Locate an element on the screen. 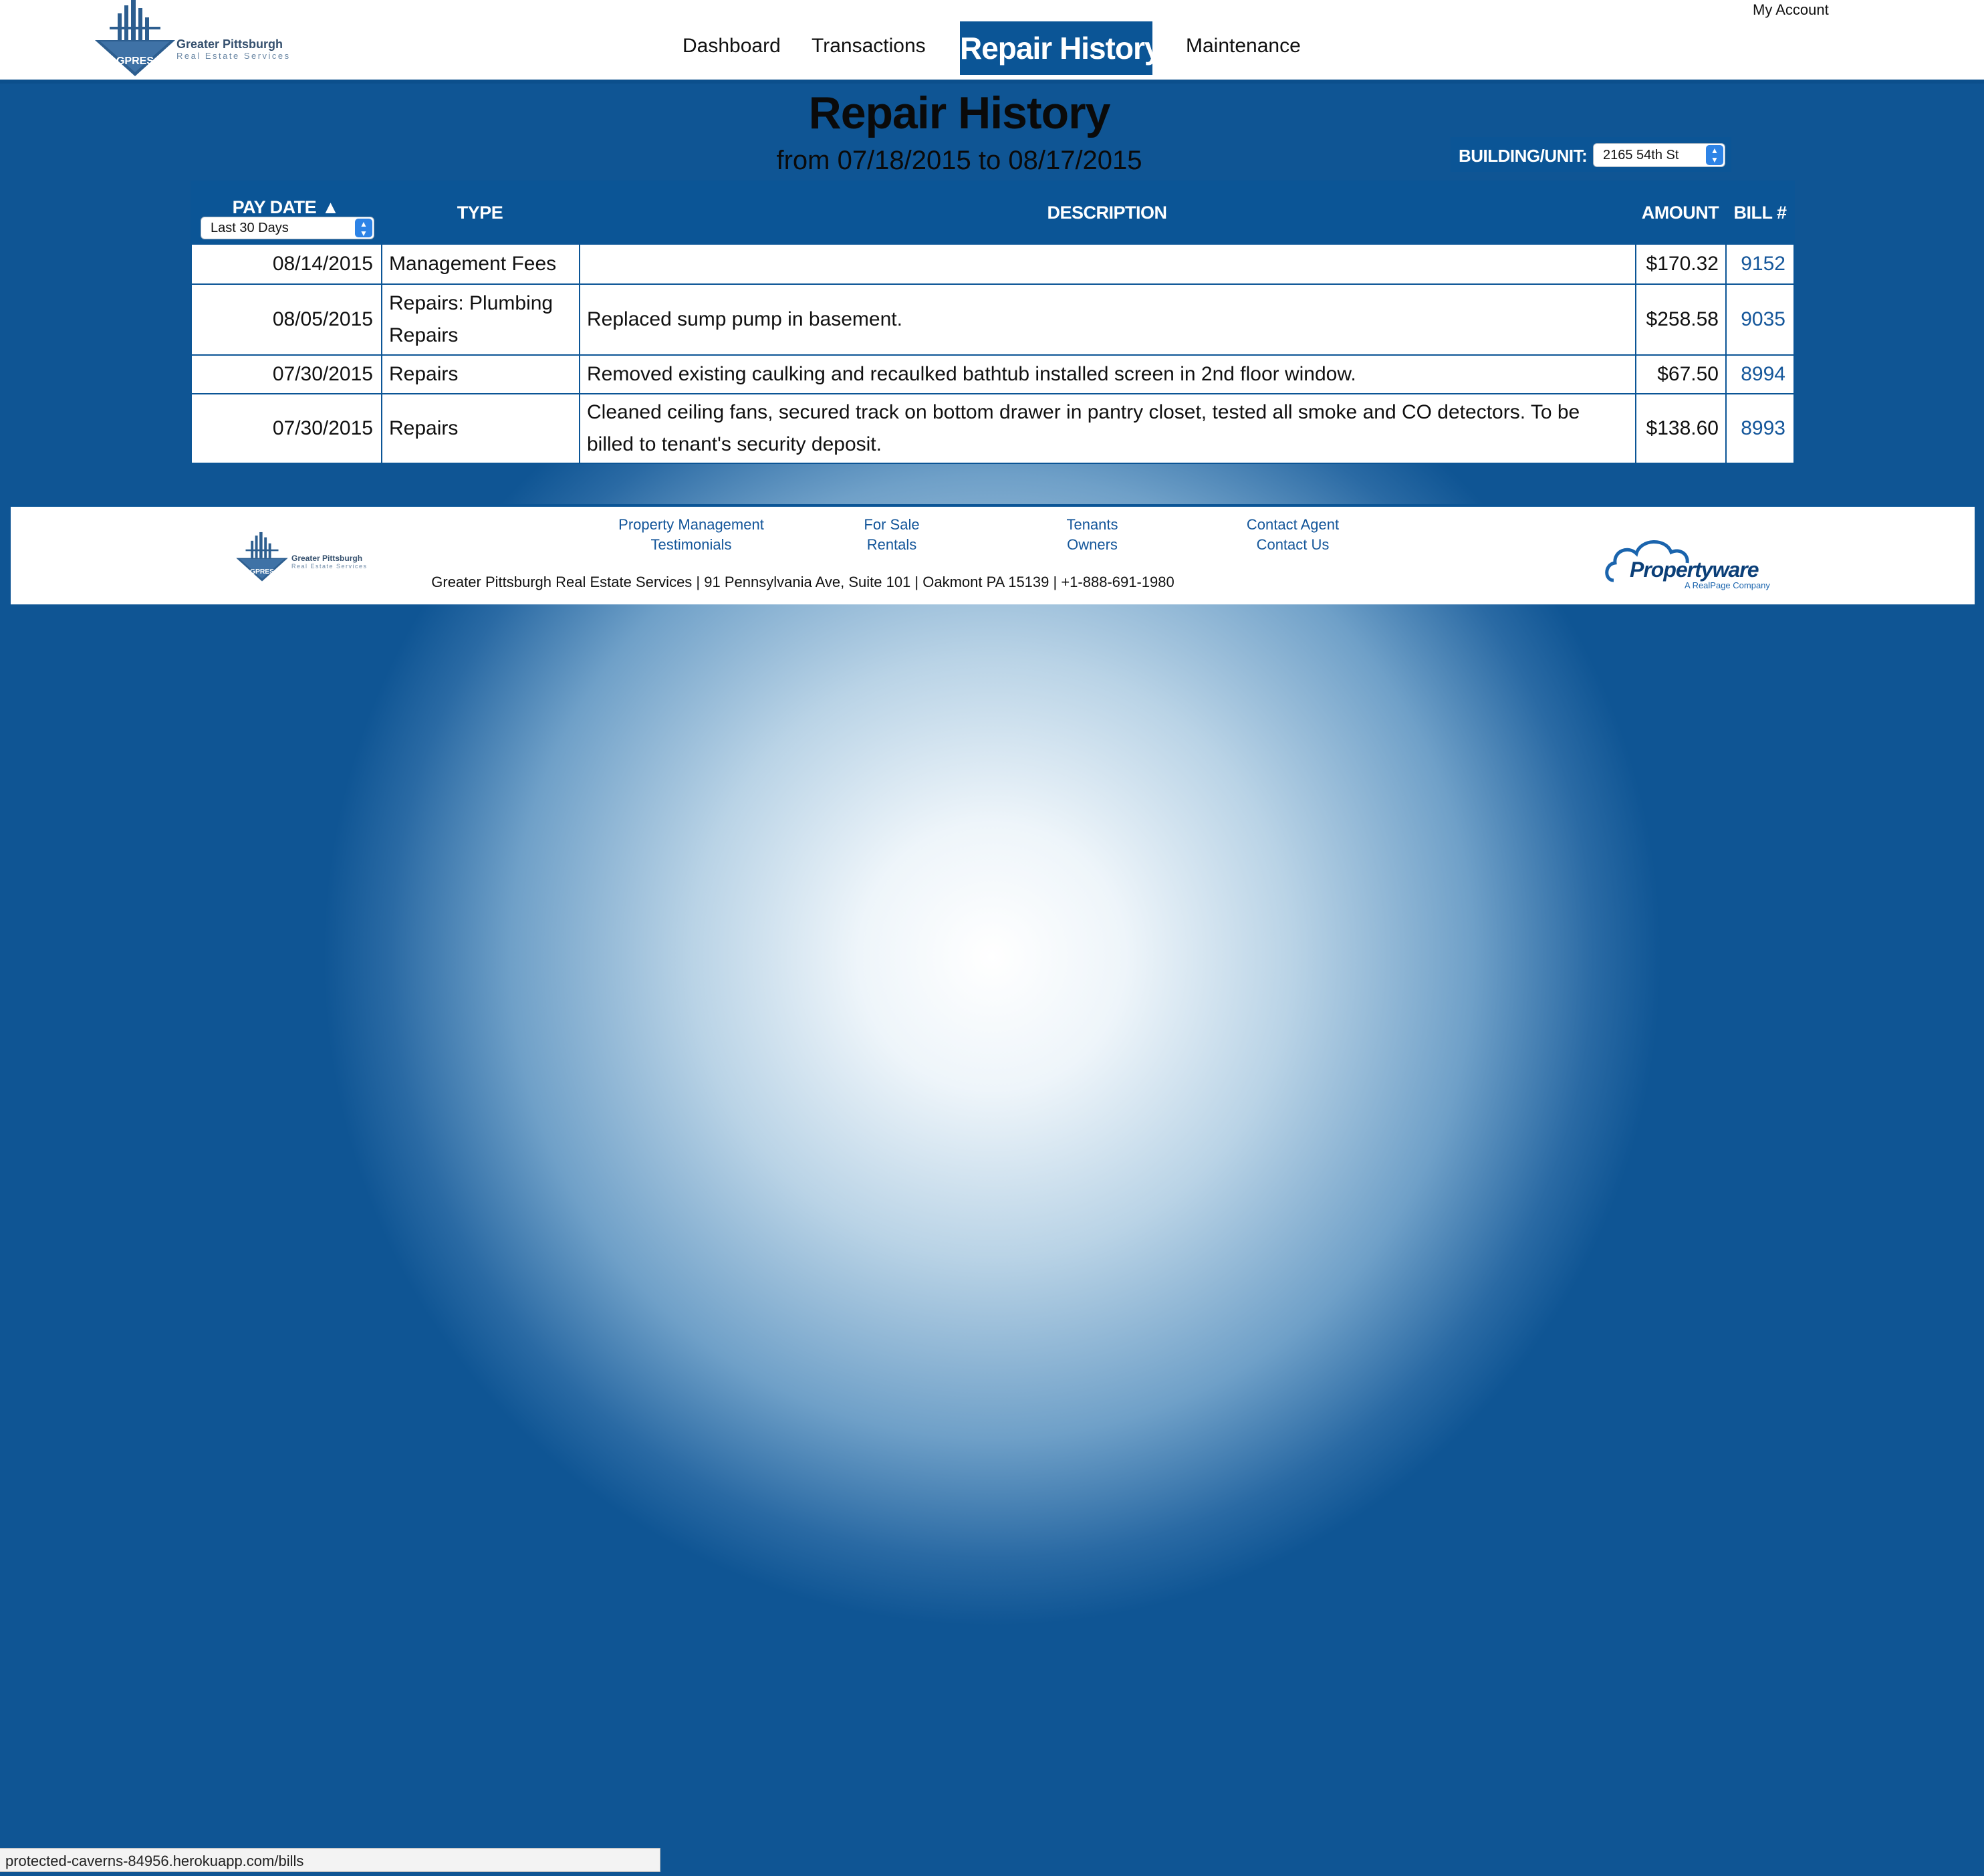 The height and width of the screenshot is (1876, 1984). description-header: DESCRIPTION is located at coordinates (1107, 212).